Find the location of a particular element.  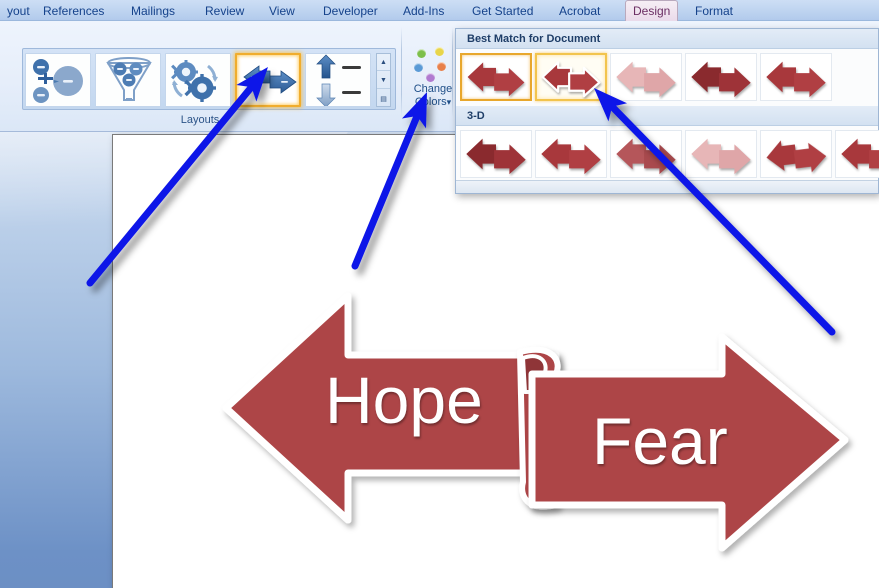

ribbon-tab-yout: yout is located at coordinates (18, 11).